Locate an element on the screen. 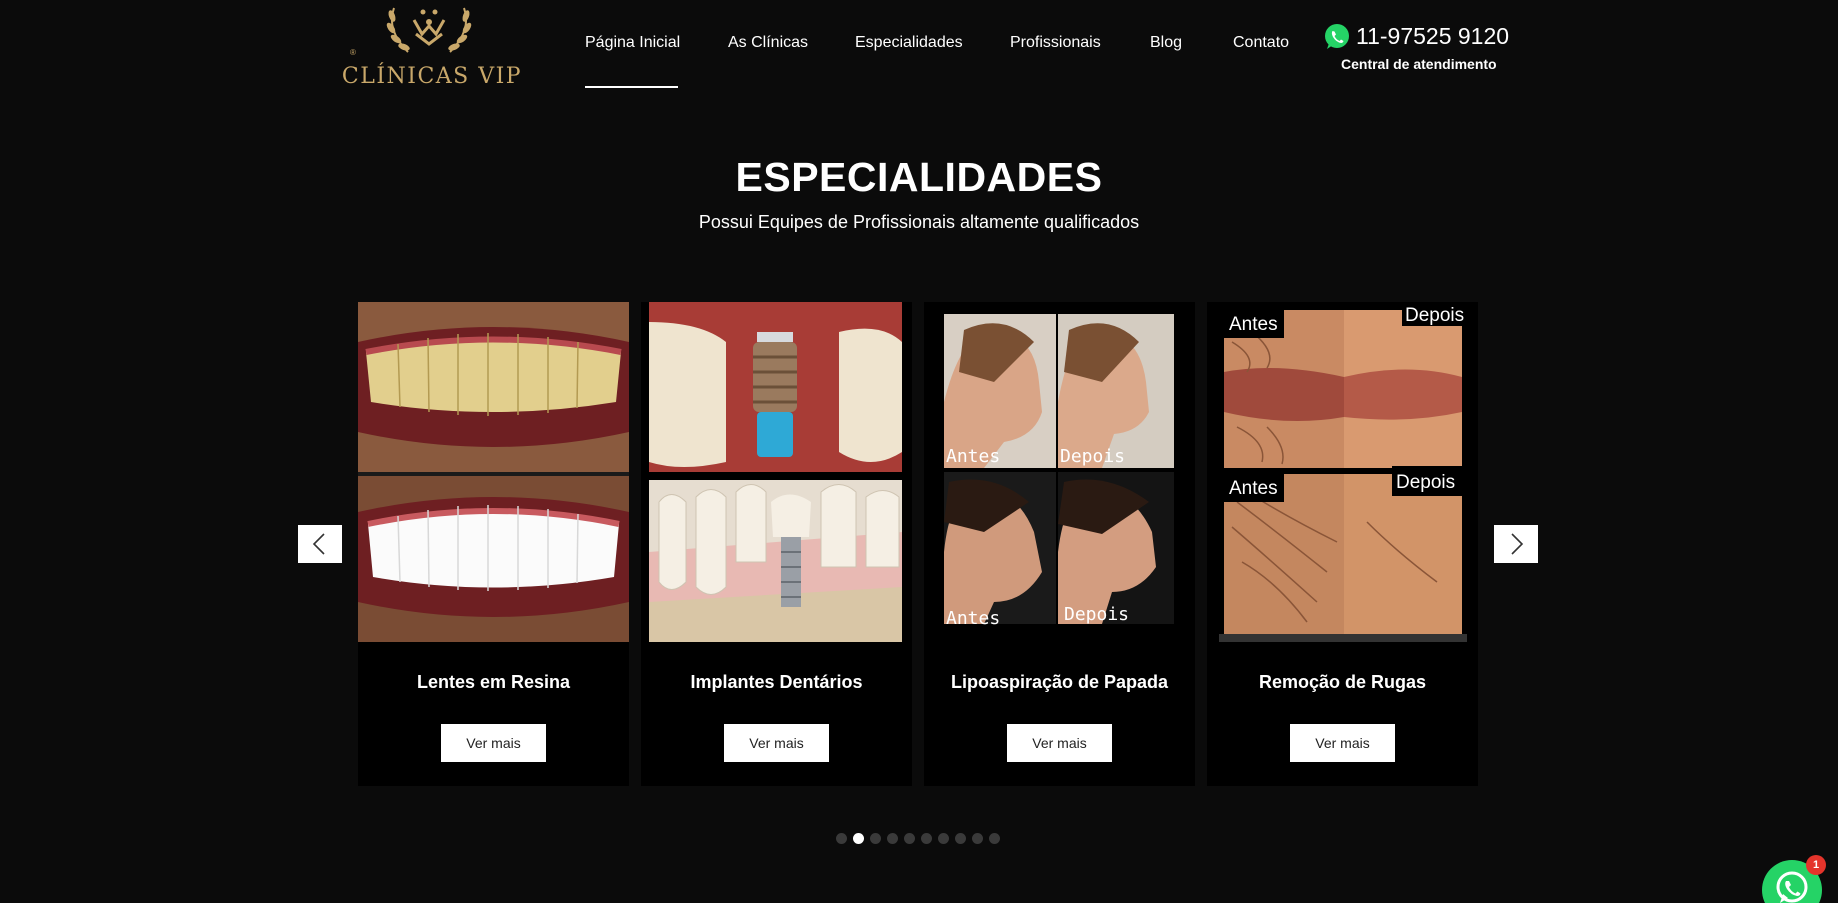 The image size is (1838, 903). carousel-prev-button is located at coordinates (320, 544).